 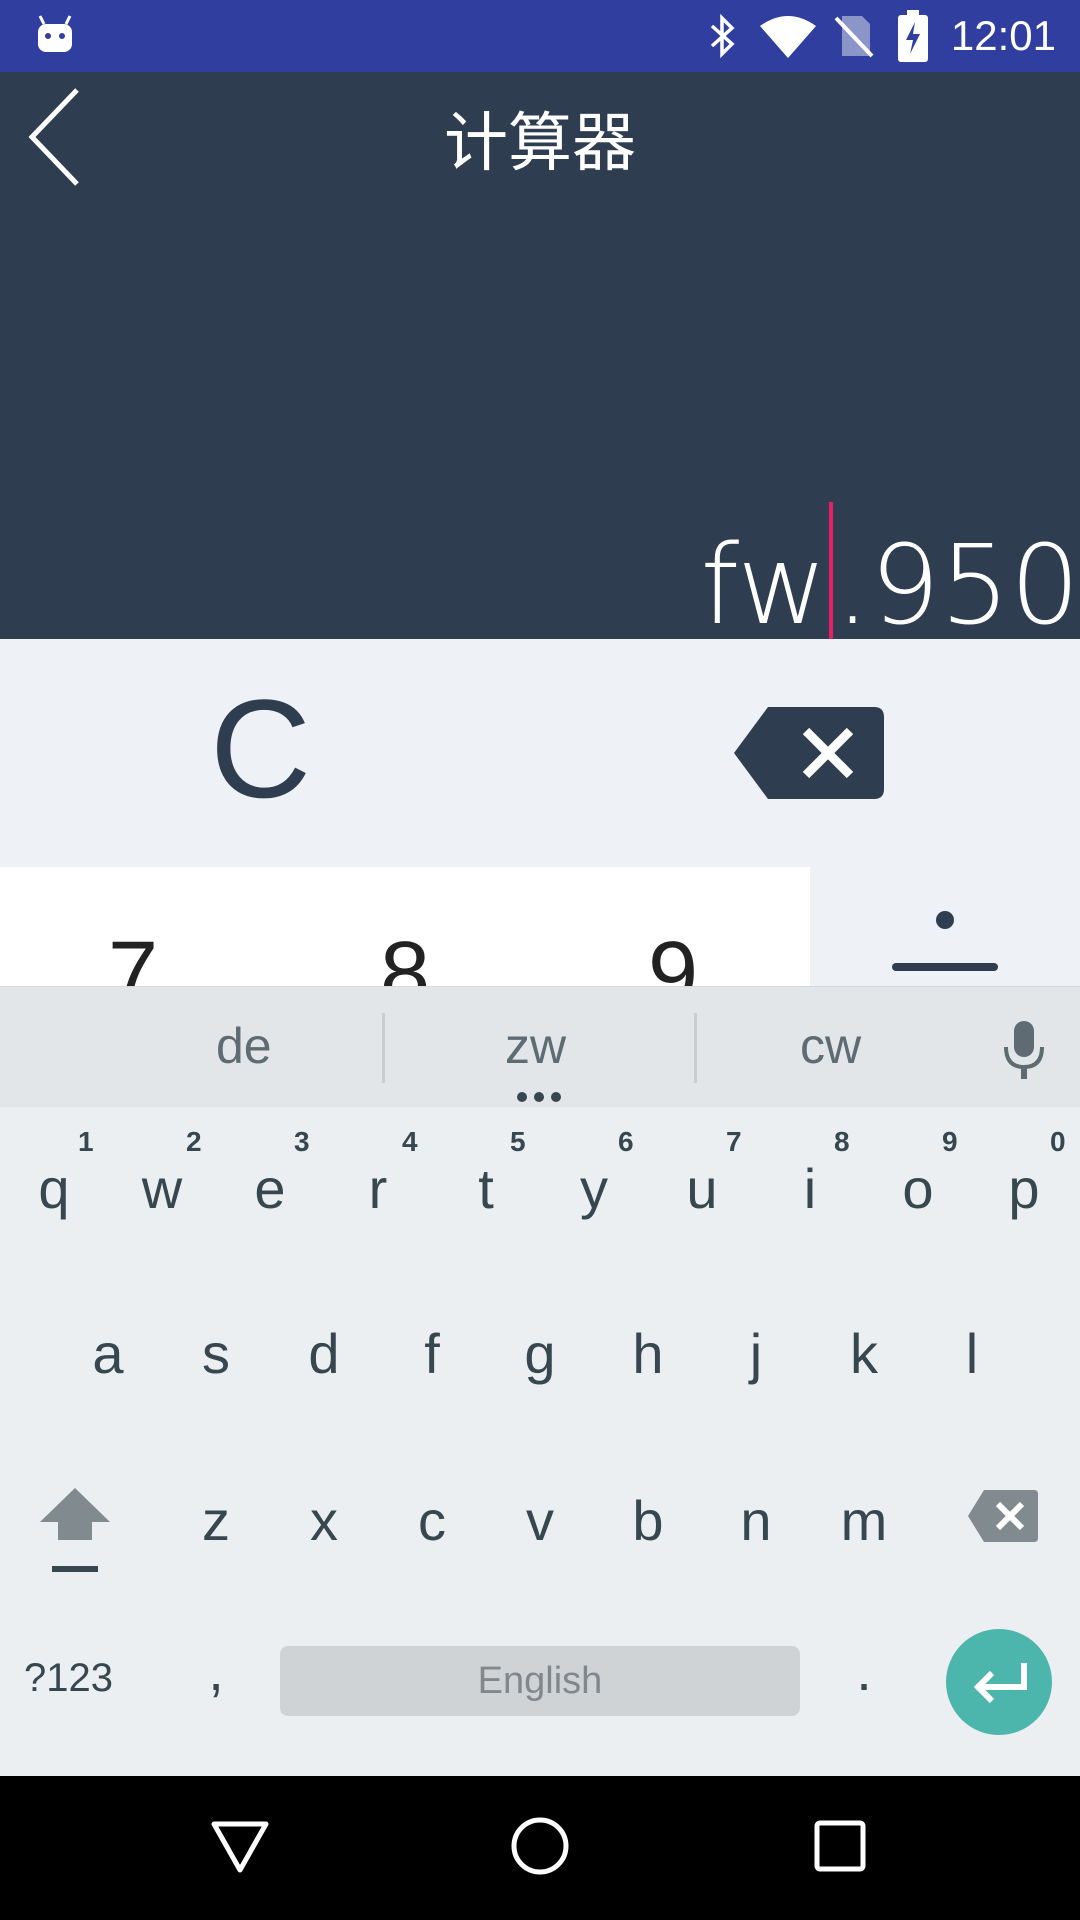 What do you see at coordinates (831, 574) in the screenshot?
I see `text-cursor` at bounding box center [831, 574].